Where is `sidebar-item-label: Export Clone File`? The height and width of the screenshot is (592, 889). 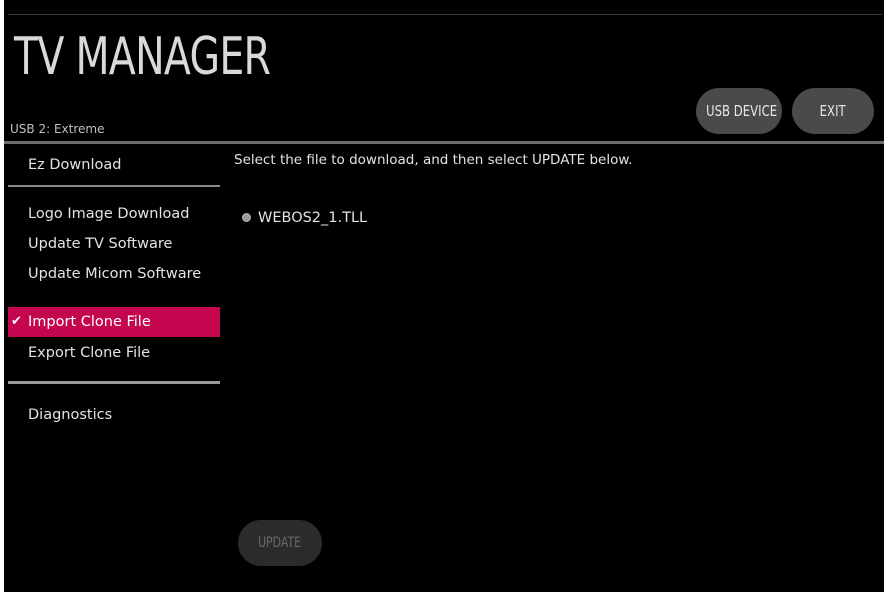
sidebar-item-label: Export Clone File is located at coordinates (89, 353).